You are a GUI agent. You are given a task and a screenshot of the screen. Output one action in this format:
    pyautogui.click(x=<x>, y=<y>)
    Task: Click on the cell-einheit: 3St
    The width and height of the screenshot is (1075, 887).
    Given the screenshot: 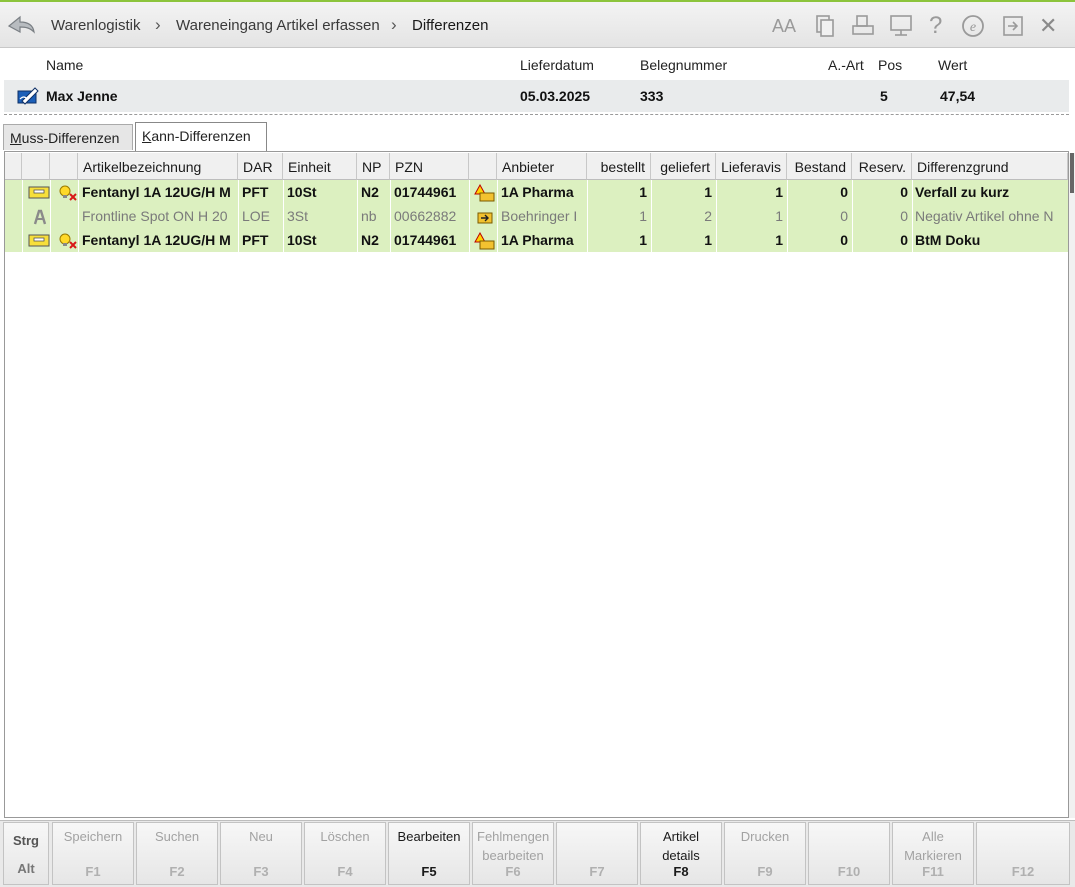 What is the action you would take?
    pyautogui.click(x=298, y=216)
    